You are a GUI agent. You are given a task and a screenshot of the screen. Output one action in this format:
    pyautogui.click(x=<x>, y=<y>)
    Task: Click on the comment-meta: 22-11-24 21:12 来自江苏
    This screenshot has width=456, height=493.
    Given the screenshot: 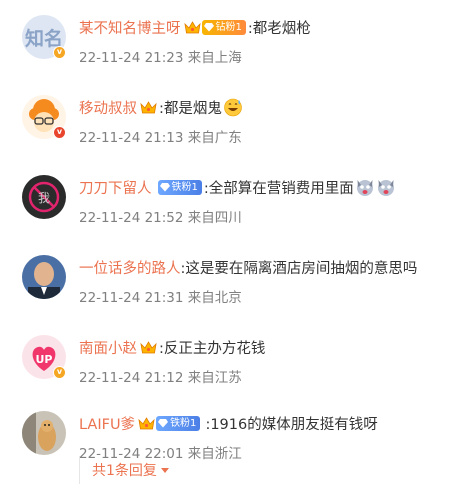 What is the action you would take?
    pyautogui.click(x=160, y=378)
    